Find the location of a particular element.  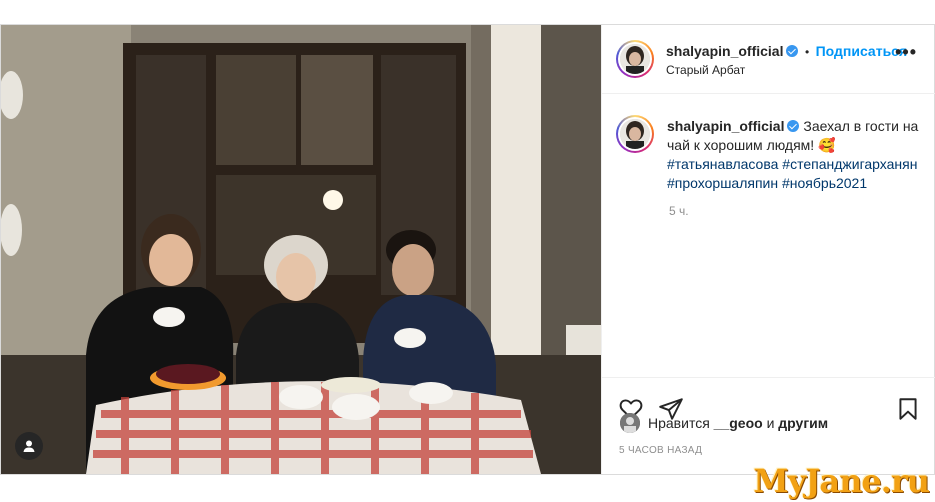

post-timestamp: 5 ЧАСОВ НАЗАД is located at coordinates (660, 450).